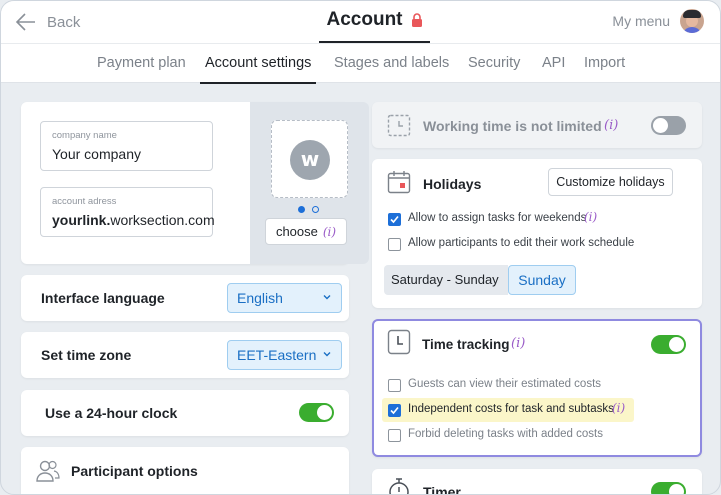  I want to click on participant-options-card: Participant options, so click(185, 470).